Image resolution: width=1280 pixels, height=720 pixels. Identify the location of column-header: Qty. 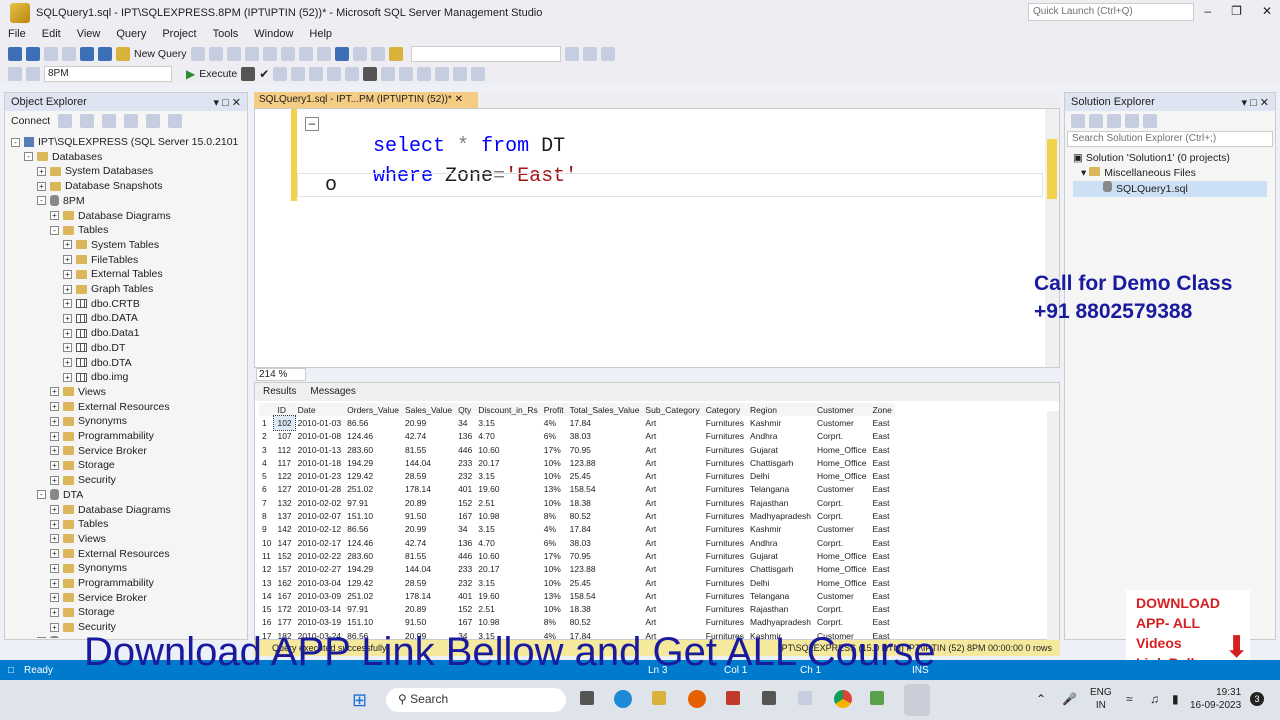
(465, 410).